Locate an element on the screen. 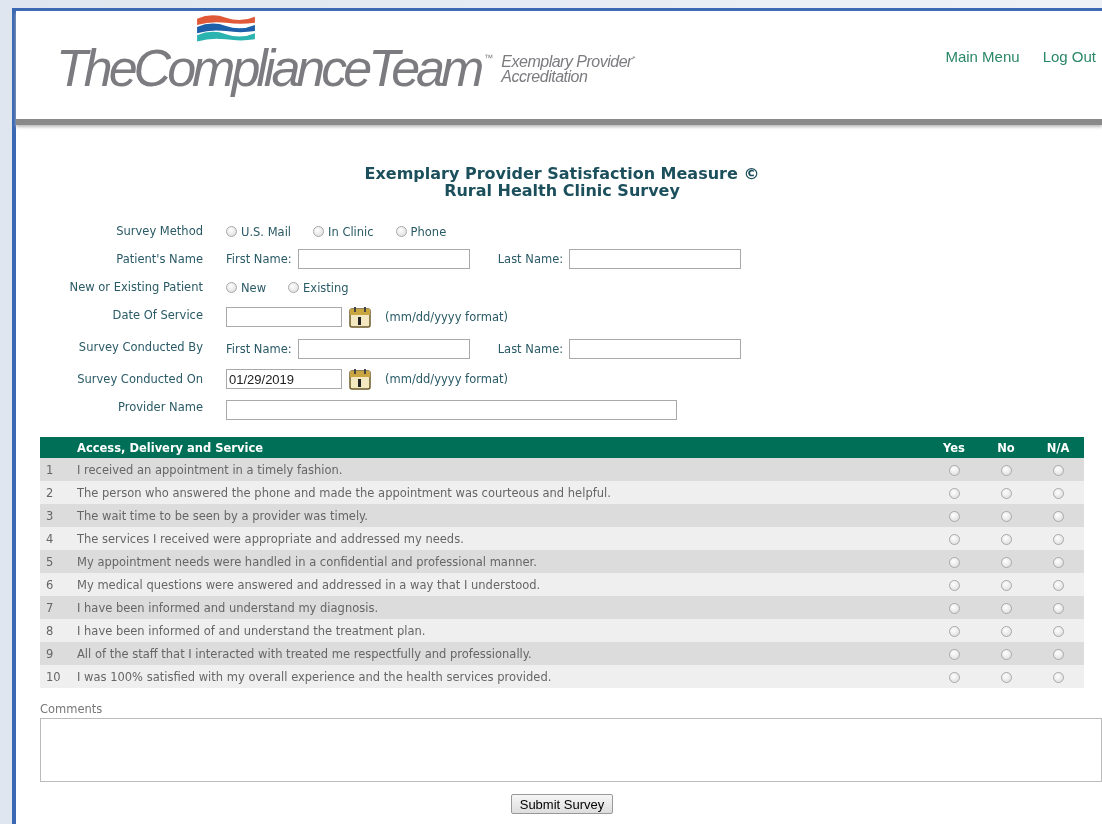 The width and height of the screenshot is (1102, 824). page-title: Exemplary Provider Satisfaction Measure © is located at coordinates (562, 173).